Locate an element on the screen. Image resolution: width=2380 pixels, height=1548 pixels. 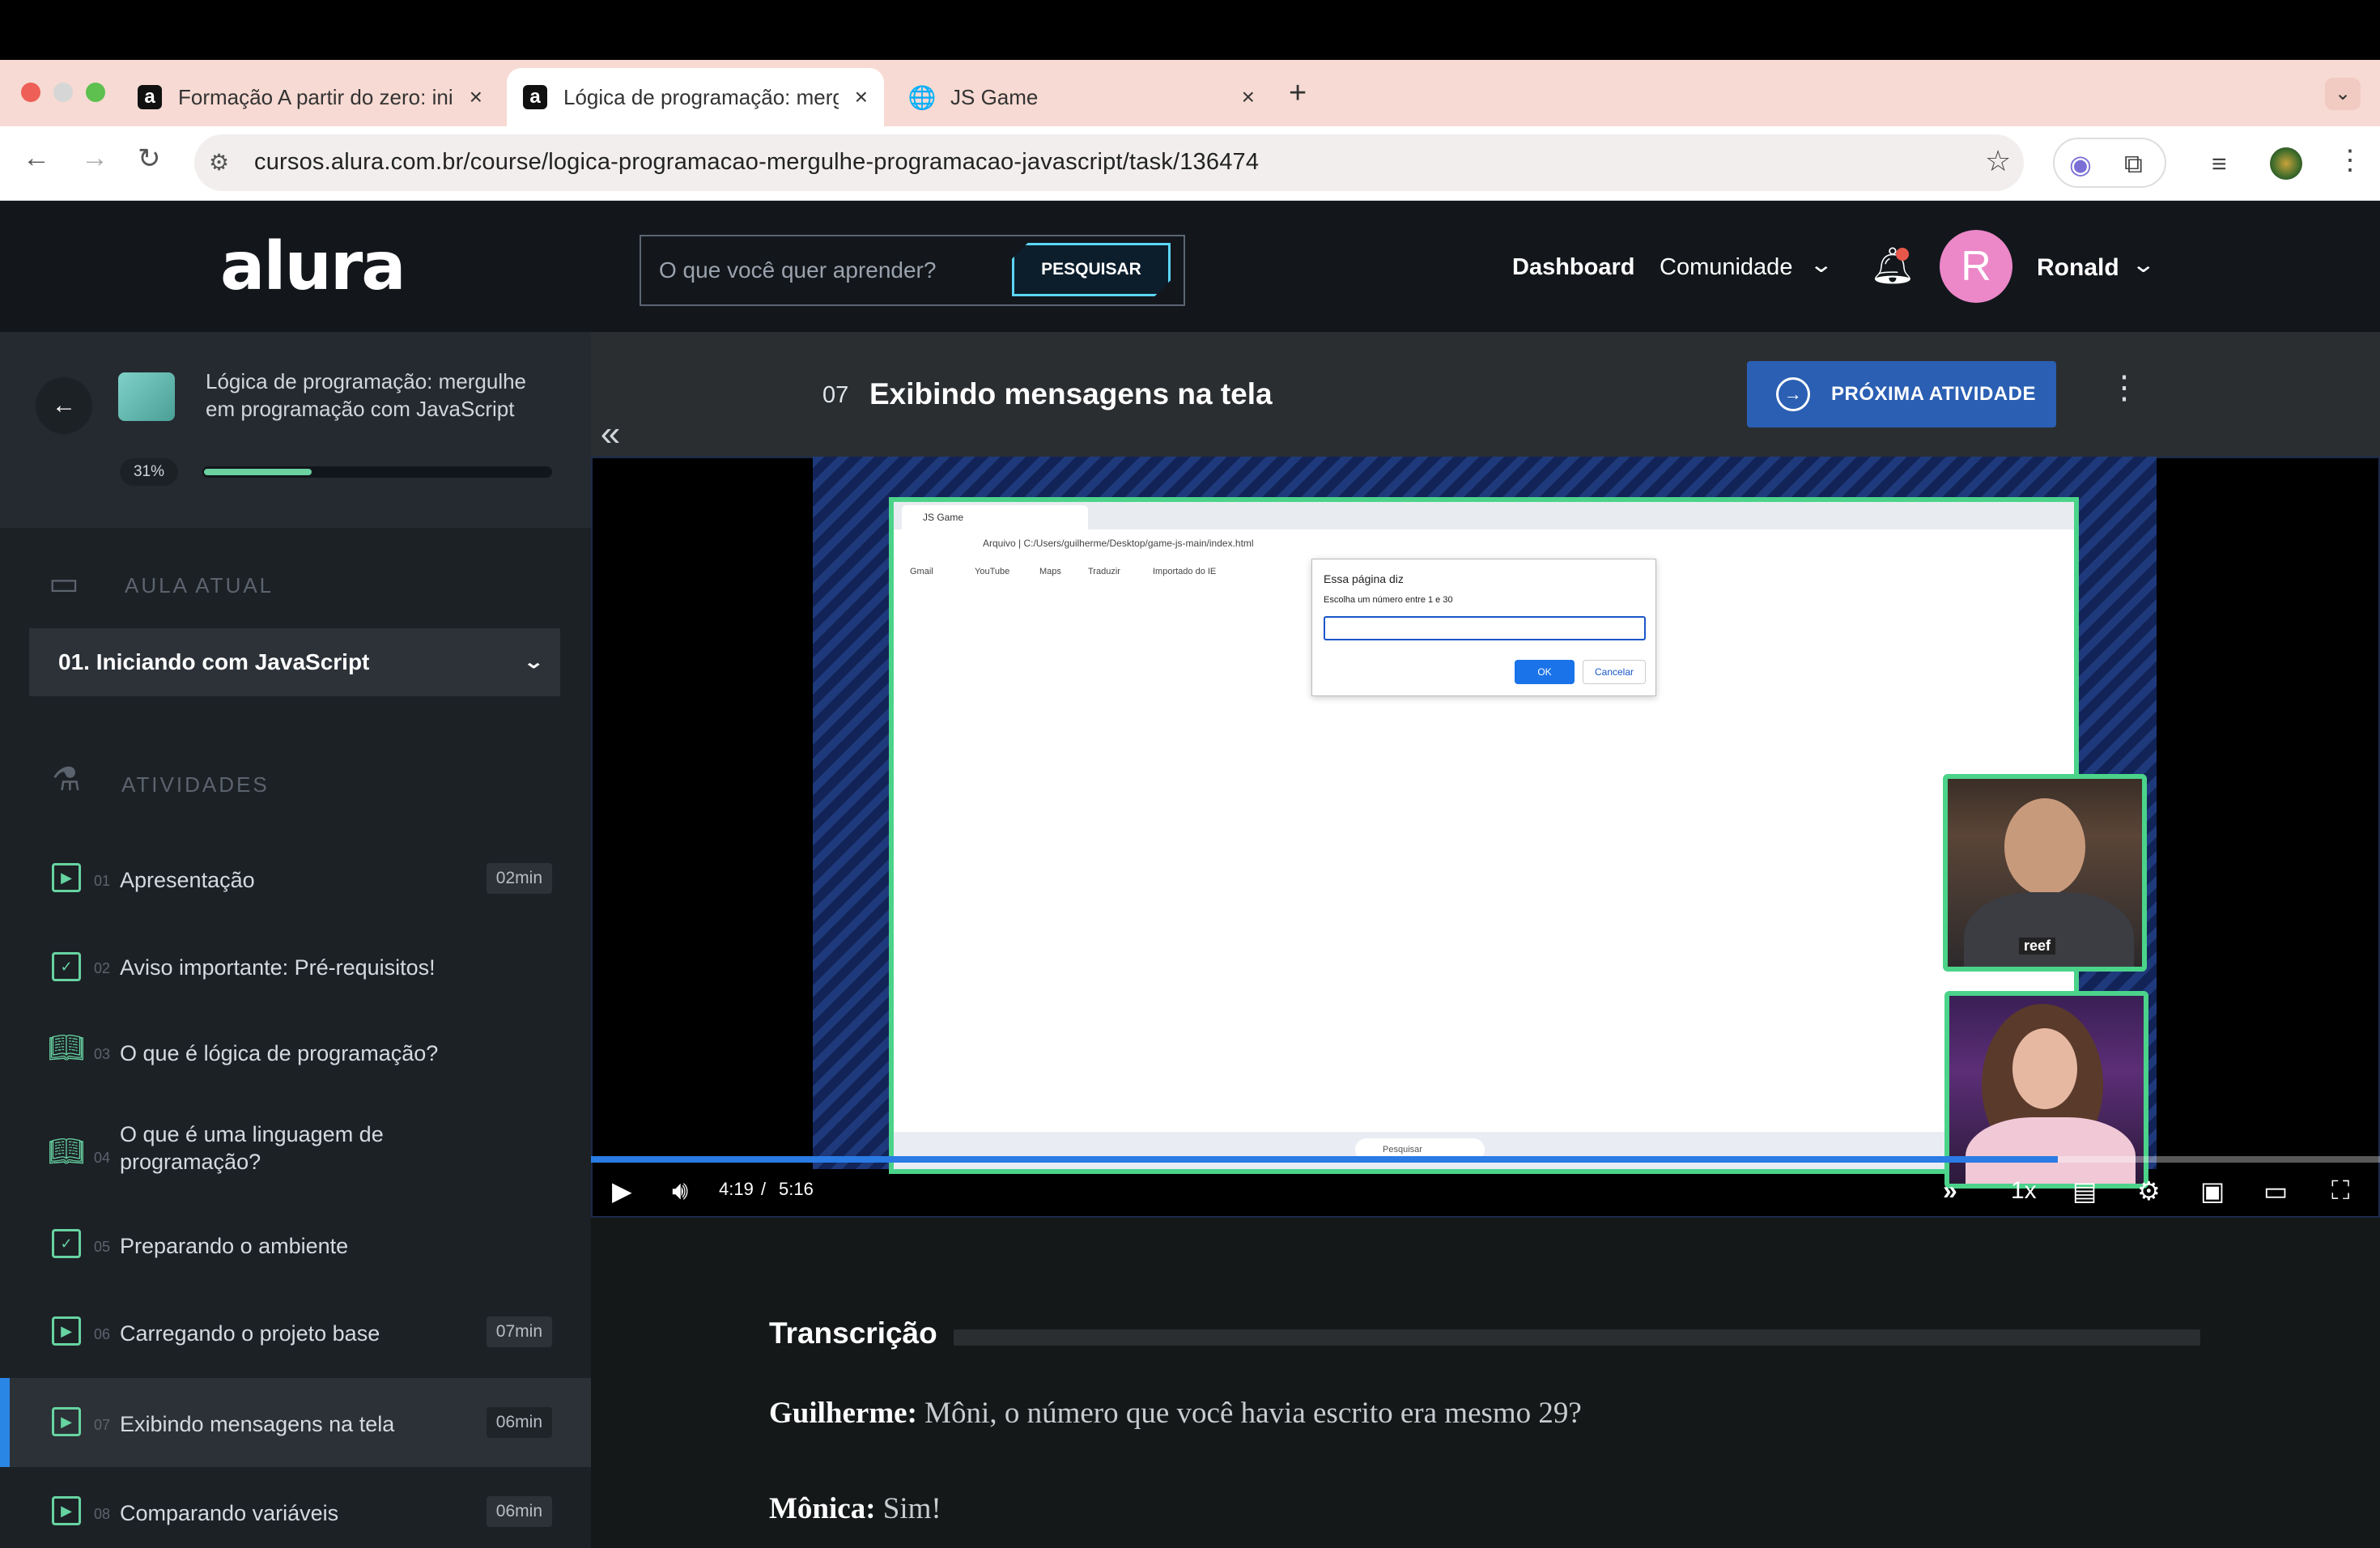
notification-badge is located at coordinates (1903, 255).